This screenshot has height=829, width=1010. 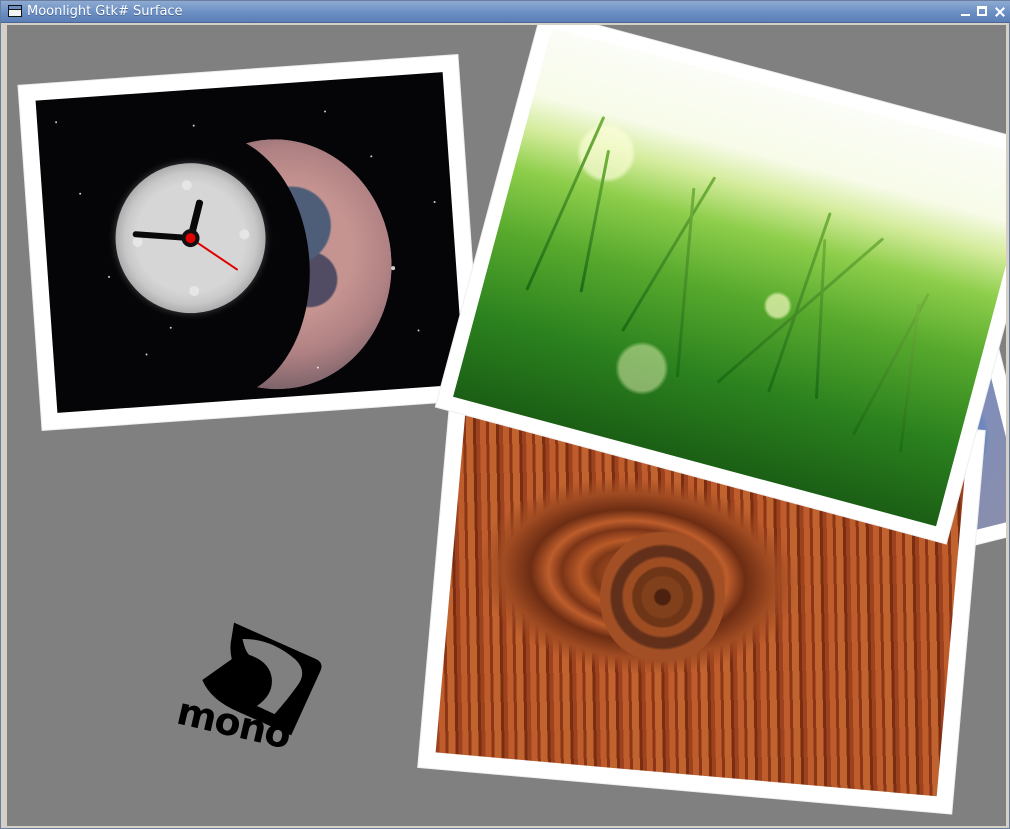 What do you see at coordinates (505, 12) in the screenshot?
I see `title-bar: Moonlight Gtk# Surface` at bounding box center [505, 12].